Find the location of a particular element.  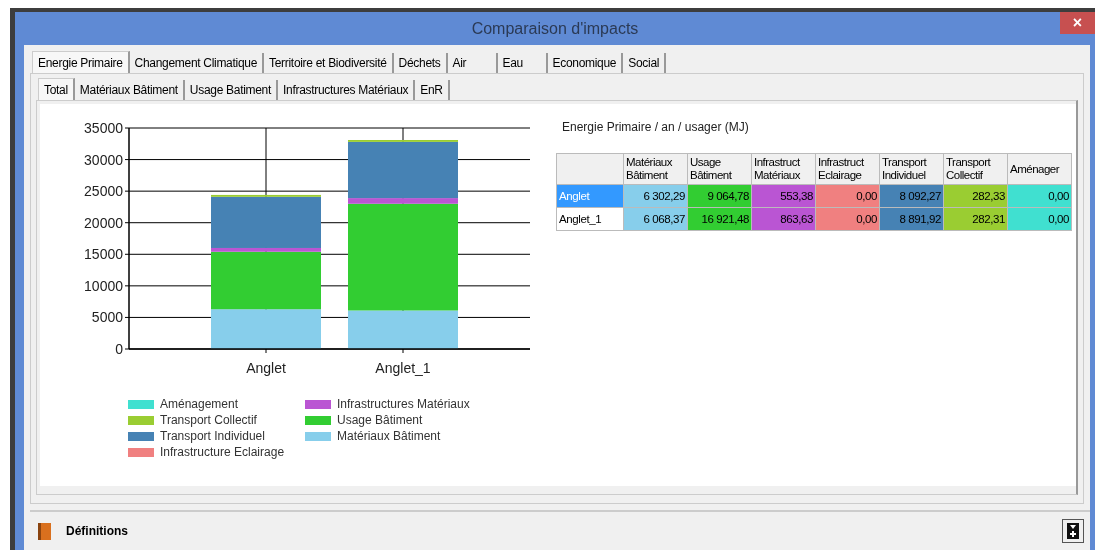

expand-button is located at coordinates (1073, 531).